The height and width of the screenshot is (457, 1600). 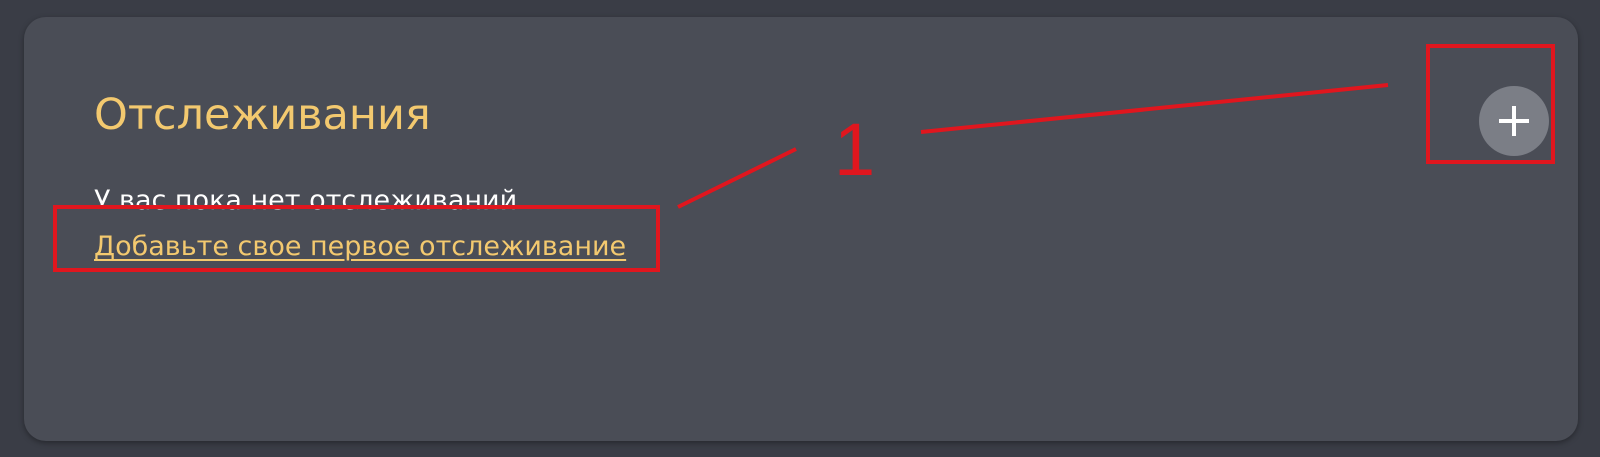 I want to click on empty-state-message: У вас пока нет отслеживаний., so click(x=310, y=200).